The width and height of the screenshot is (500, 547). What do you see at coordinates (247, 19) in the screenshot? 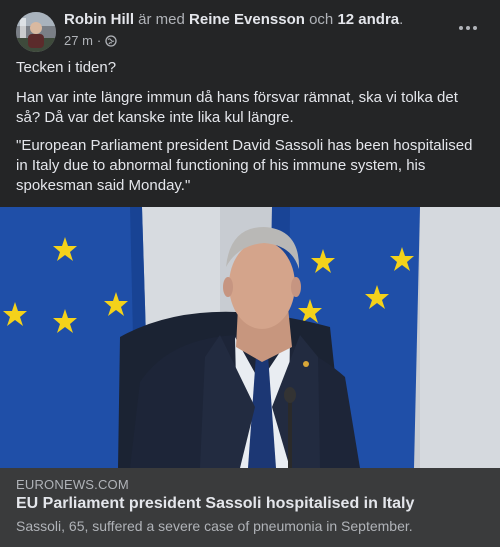
I see `tagged-user: Reine Evensson` at bounding box center [247, 19].